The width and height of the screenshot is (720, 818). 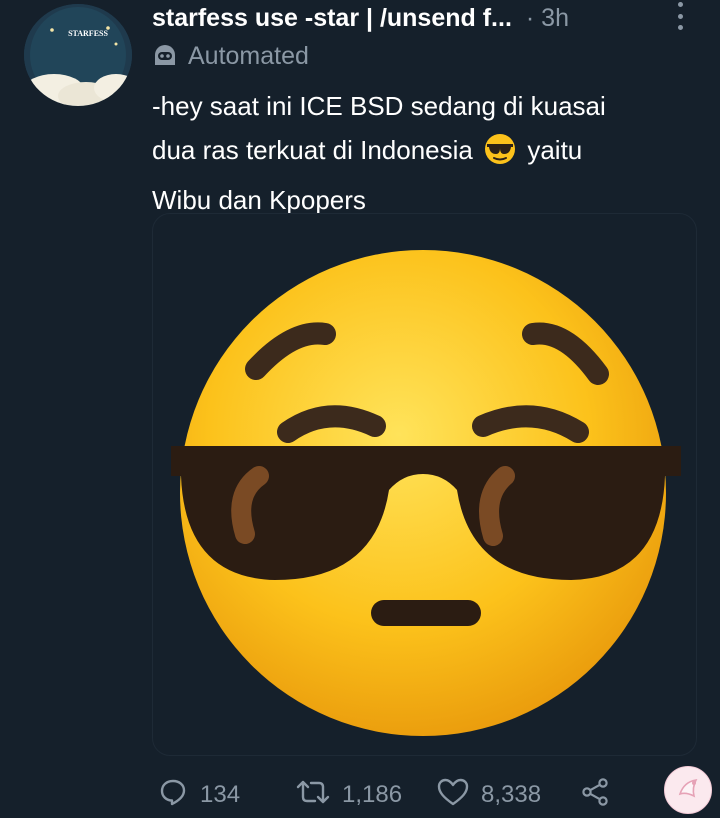 I want to click on tweet-text-segment: yaitu, so click(x=555, y=150).